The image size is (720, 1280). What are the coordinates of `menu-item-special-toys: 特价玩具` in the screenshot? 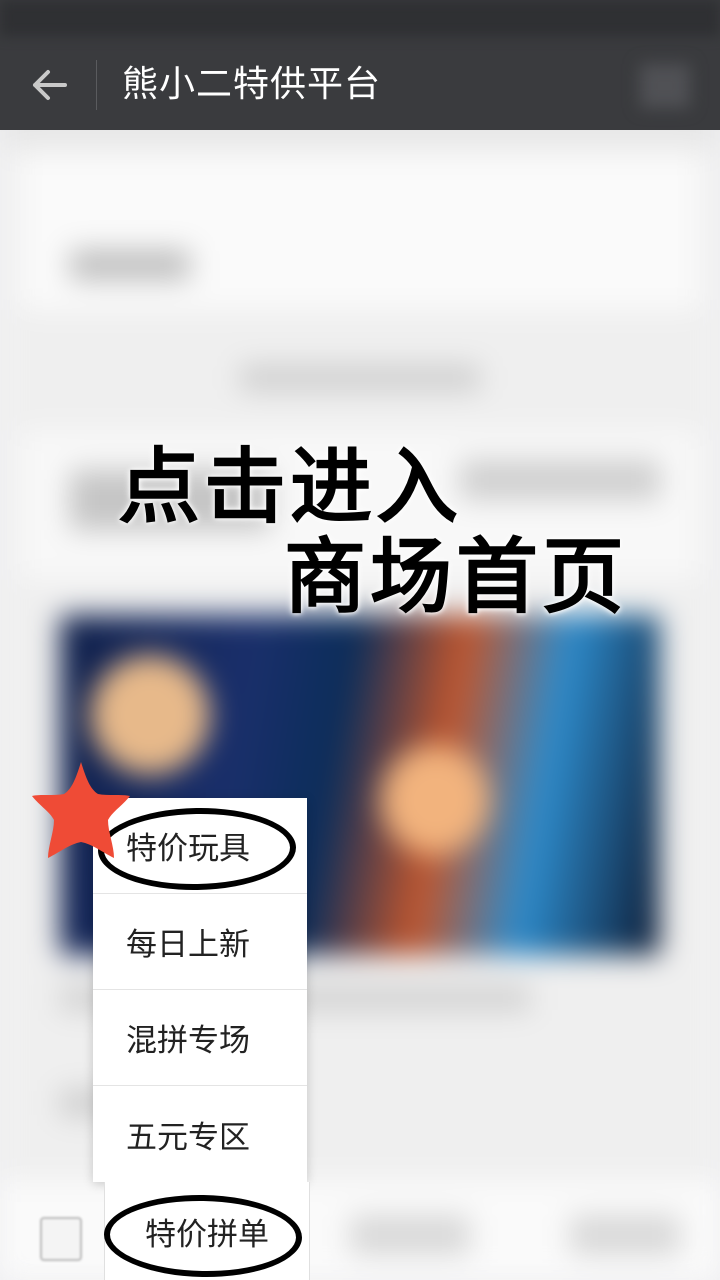 It's located at (200, 846).